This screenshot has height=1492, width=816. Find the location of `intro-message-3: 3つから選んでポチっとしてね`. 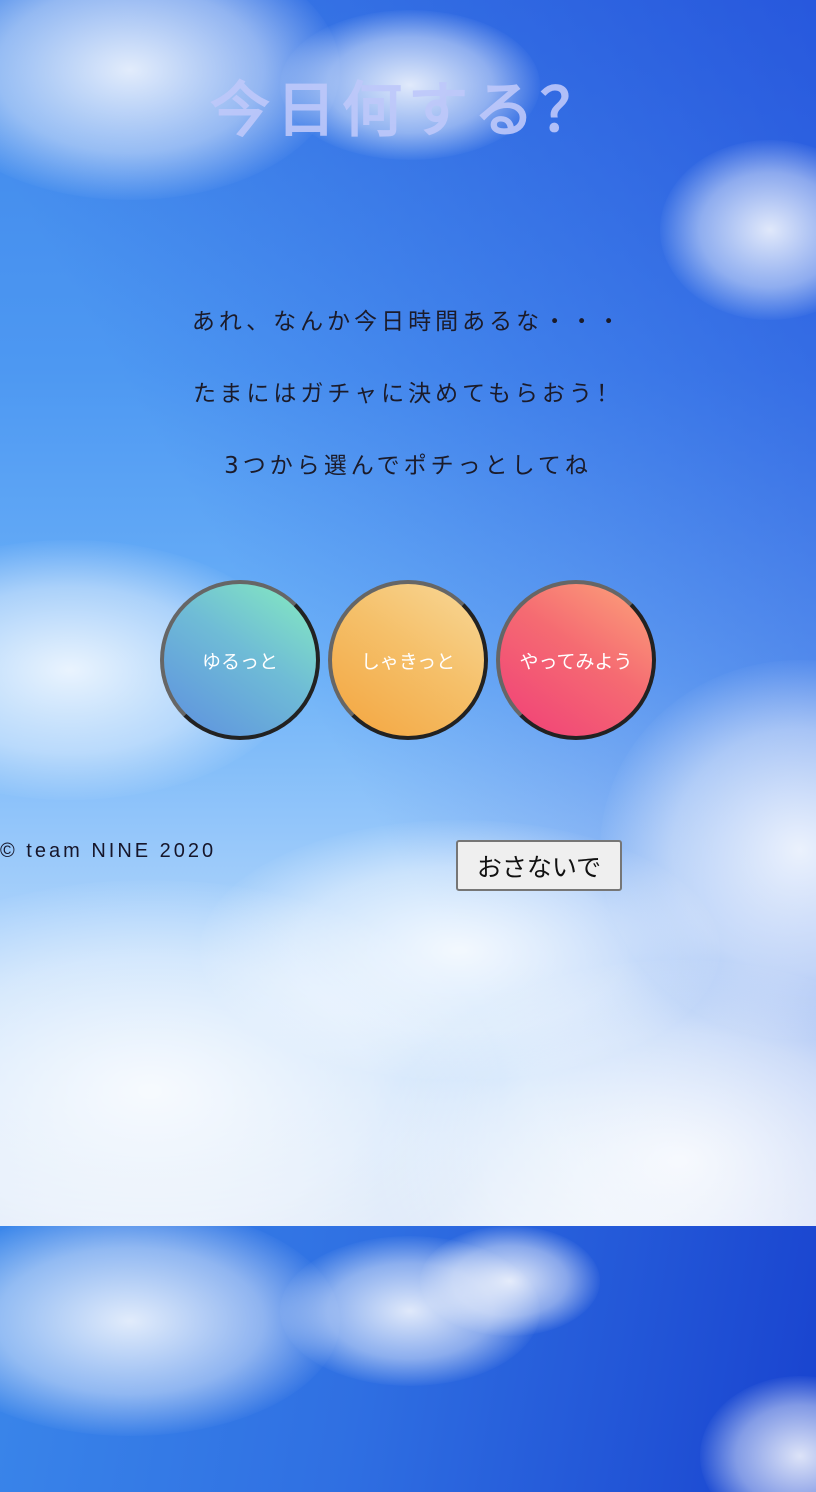

intro-message-3: 3つから選んでポチっとしてね is located at coordinates (408, 466).